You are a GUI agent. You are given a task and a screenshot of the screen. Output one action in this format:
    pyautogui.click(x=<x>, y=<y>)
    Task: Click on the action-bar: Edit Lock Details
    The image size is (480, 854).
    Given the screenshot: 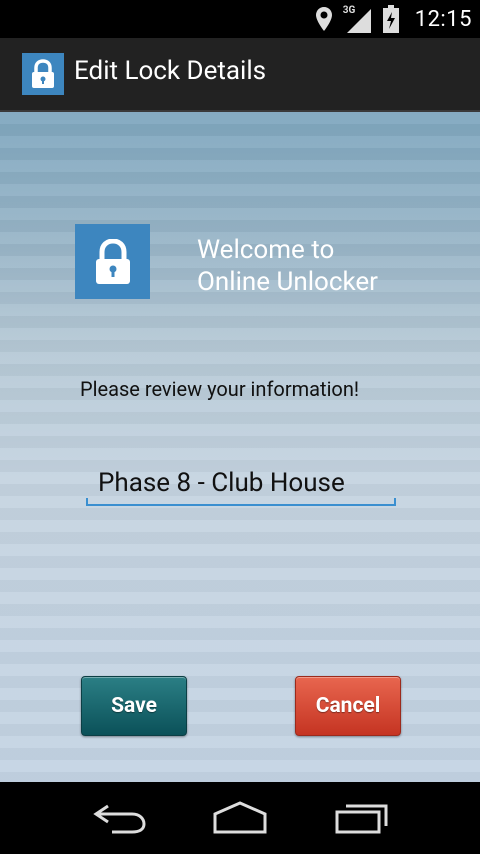 What is the action you would take?
    pyautogui.click(x=240, y=75)
    